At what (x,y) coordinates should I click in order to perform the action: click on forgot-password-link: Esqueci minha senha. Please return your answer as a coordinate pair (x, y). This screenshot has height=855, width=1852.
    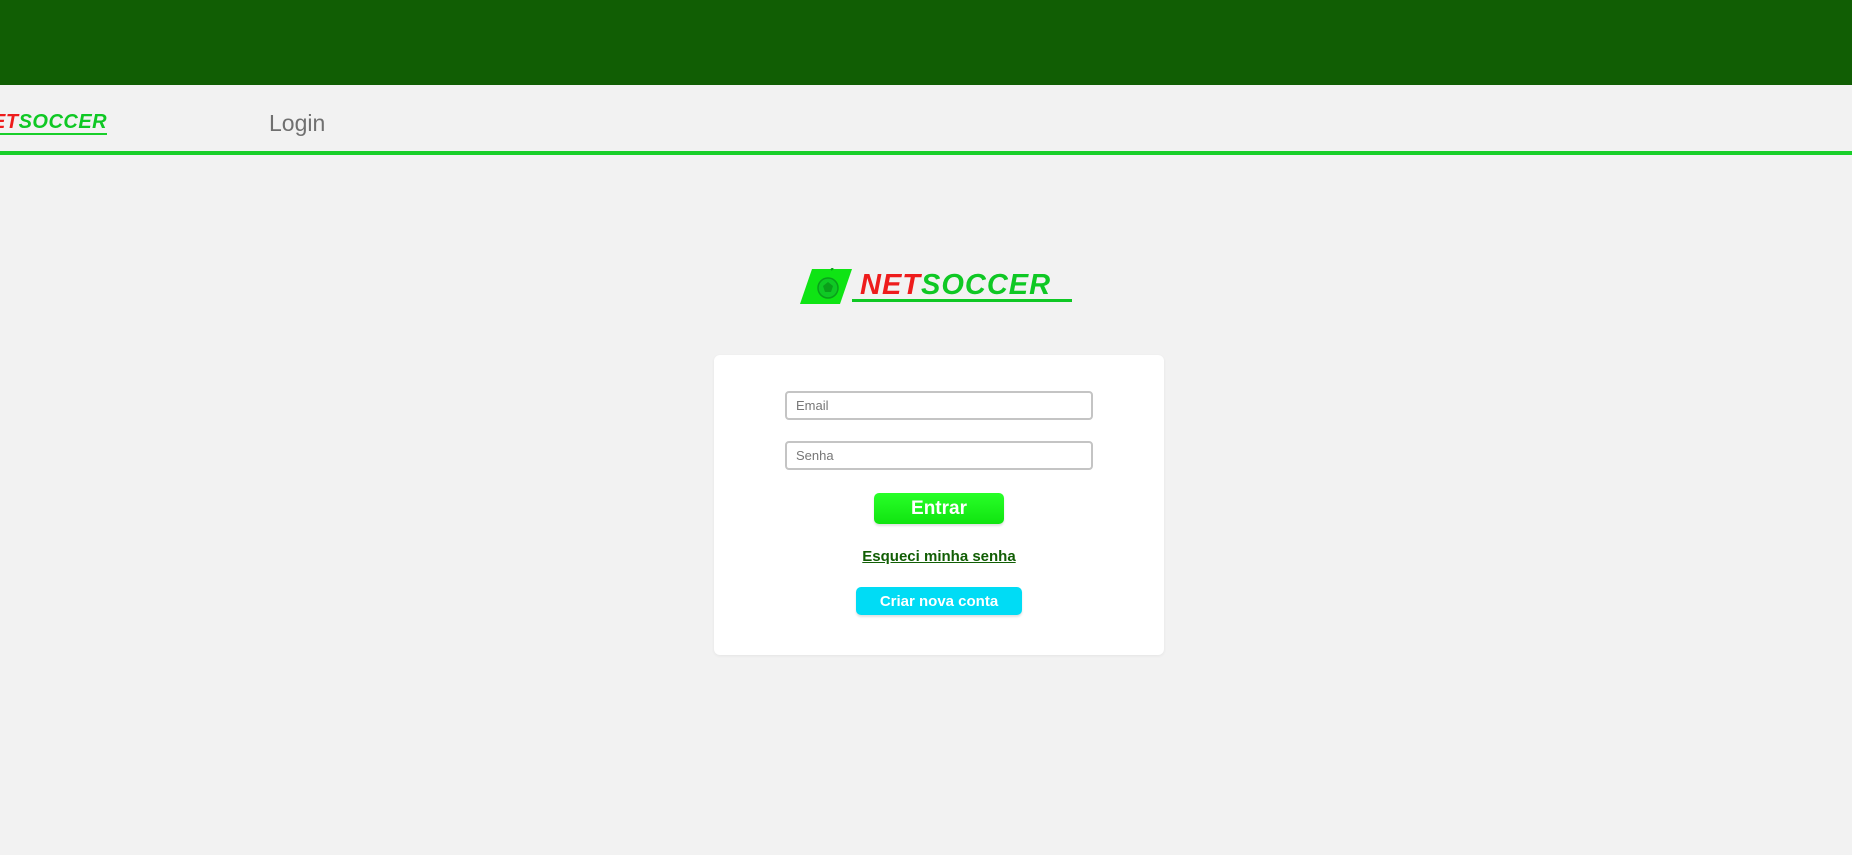
    Looking at the image, I should click on (939, 556).